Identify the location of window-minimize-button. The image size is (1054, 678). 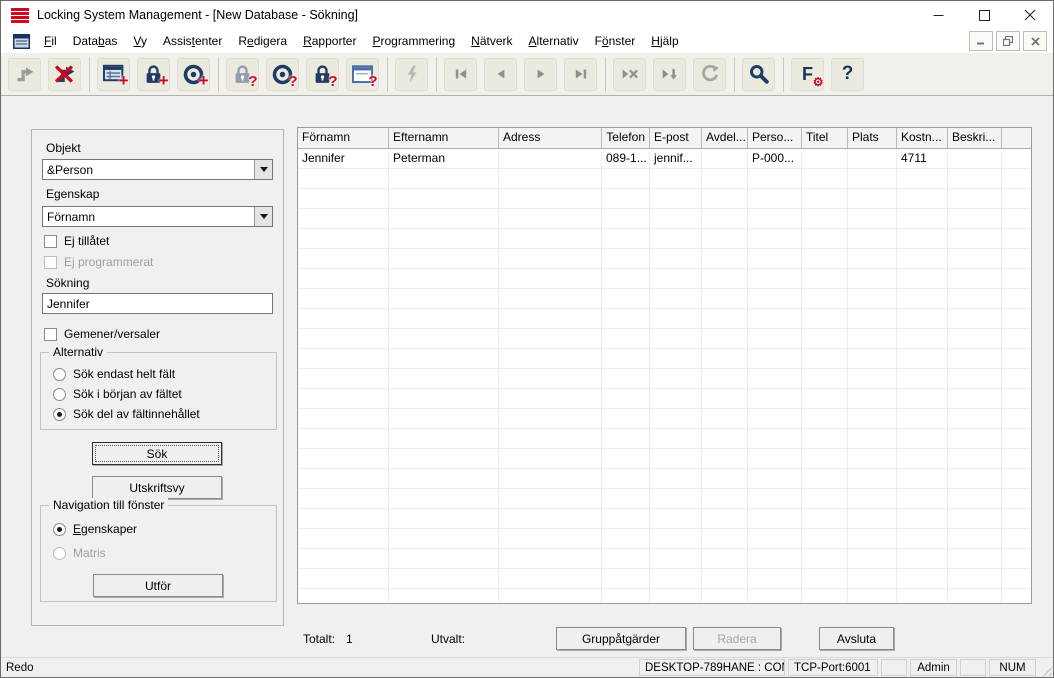
(938, 15).